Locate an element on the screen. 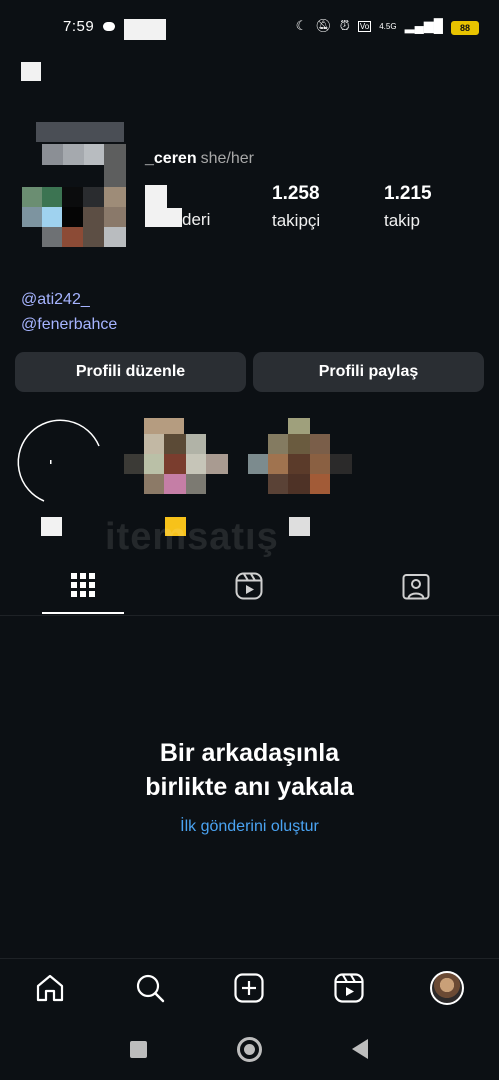 Image resolution: width=499 pixels, height=1080 pixels. battery-icon: 88 is located at coordinates (465, 28).